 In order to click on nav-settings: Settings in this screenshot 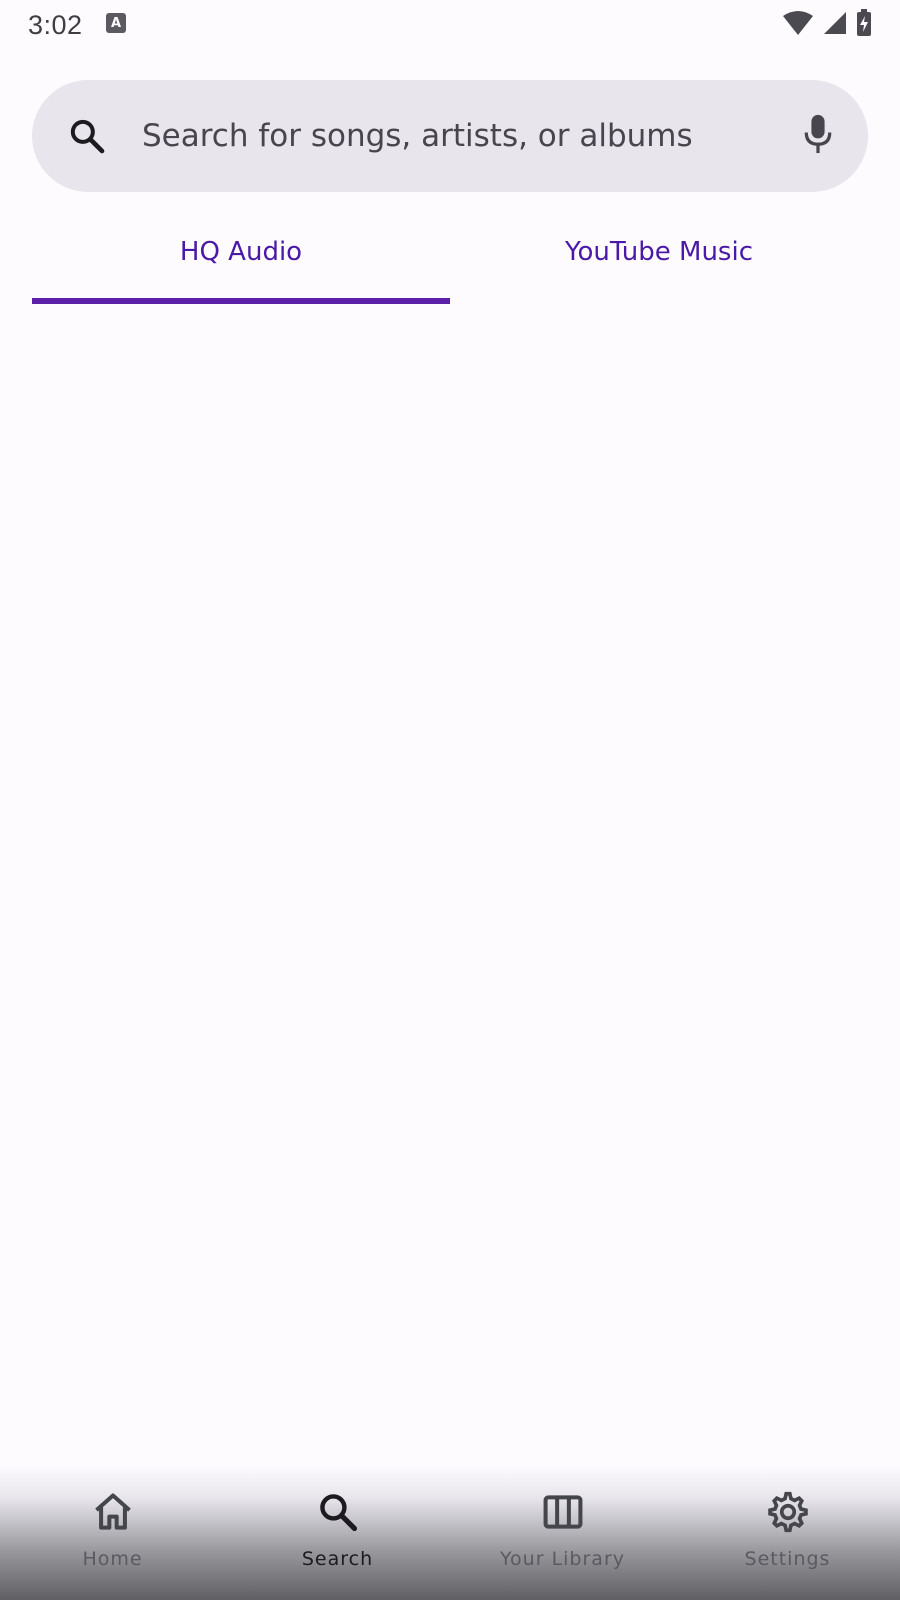, I will do `click(787, 1532)`.